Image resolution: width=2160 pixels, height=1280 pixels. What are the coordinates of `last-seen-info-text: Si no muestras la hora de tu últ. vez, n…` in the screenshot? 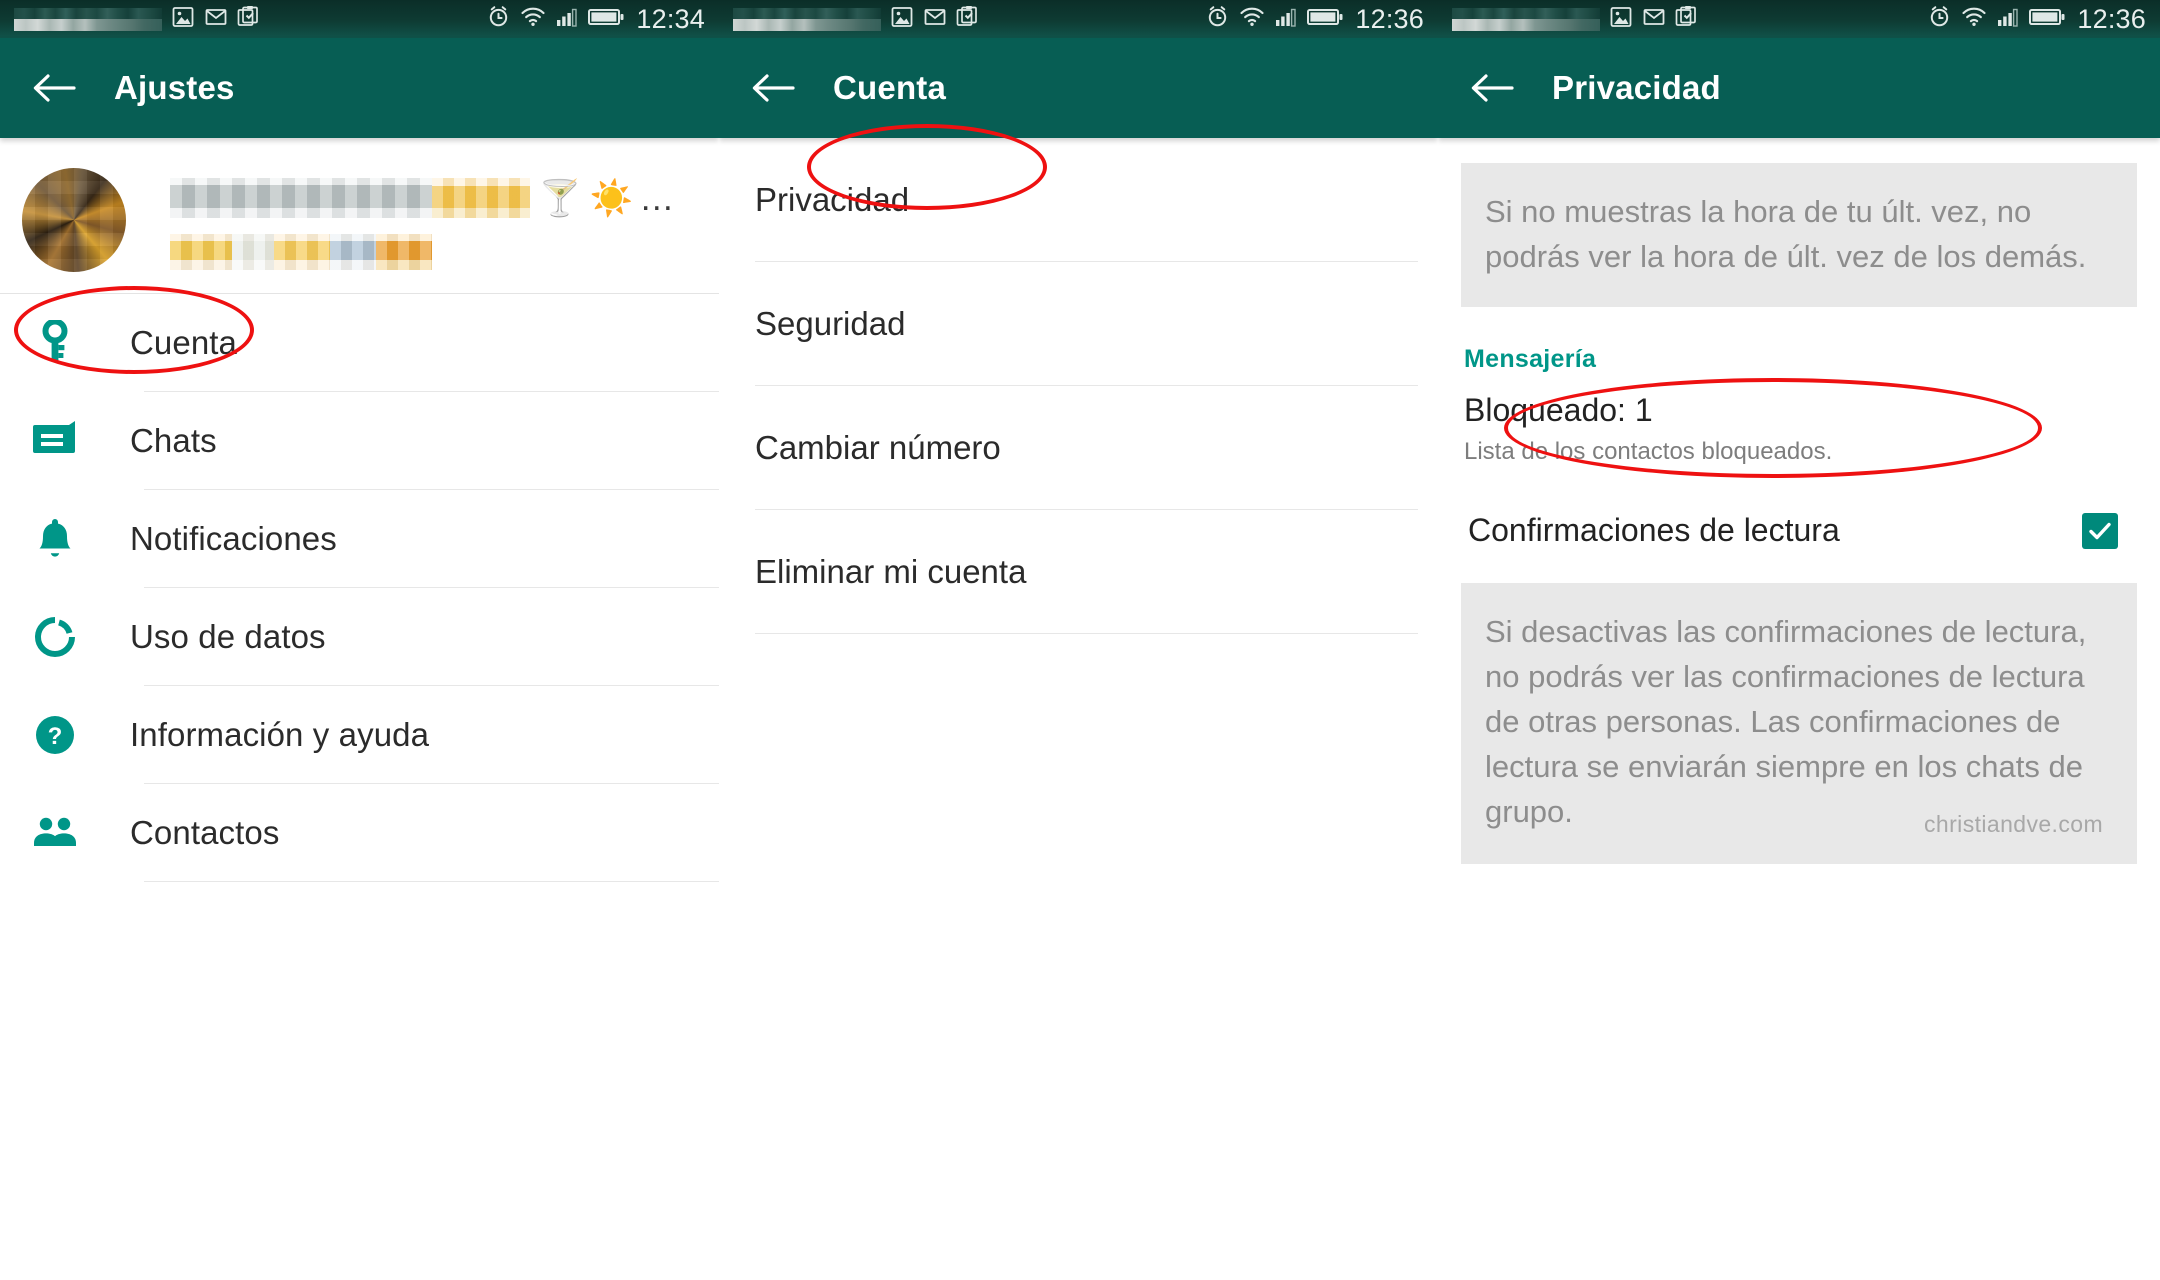 It's located at (1786, 234).